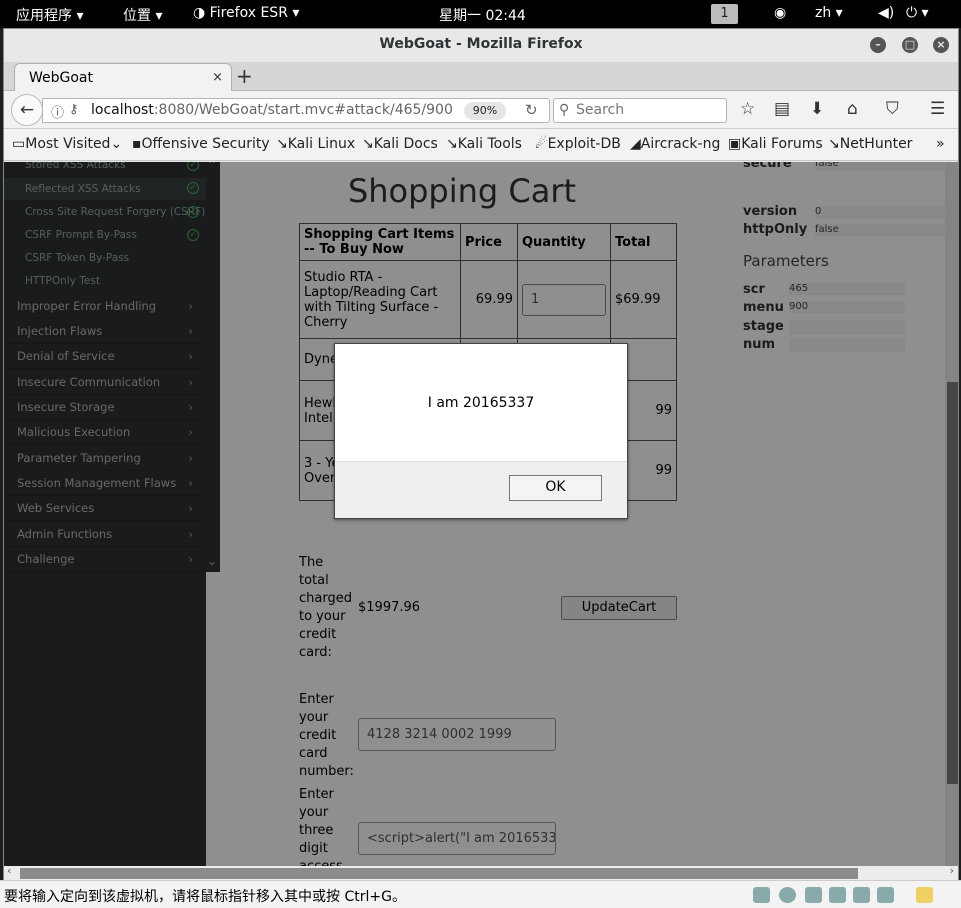 Image resolution: width=961 pixels, height=908 pixels. I want to click on menu-icon: ☰, so click(937, 109).